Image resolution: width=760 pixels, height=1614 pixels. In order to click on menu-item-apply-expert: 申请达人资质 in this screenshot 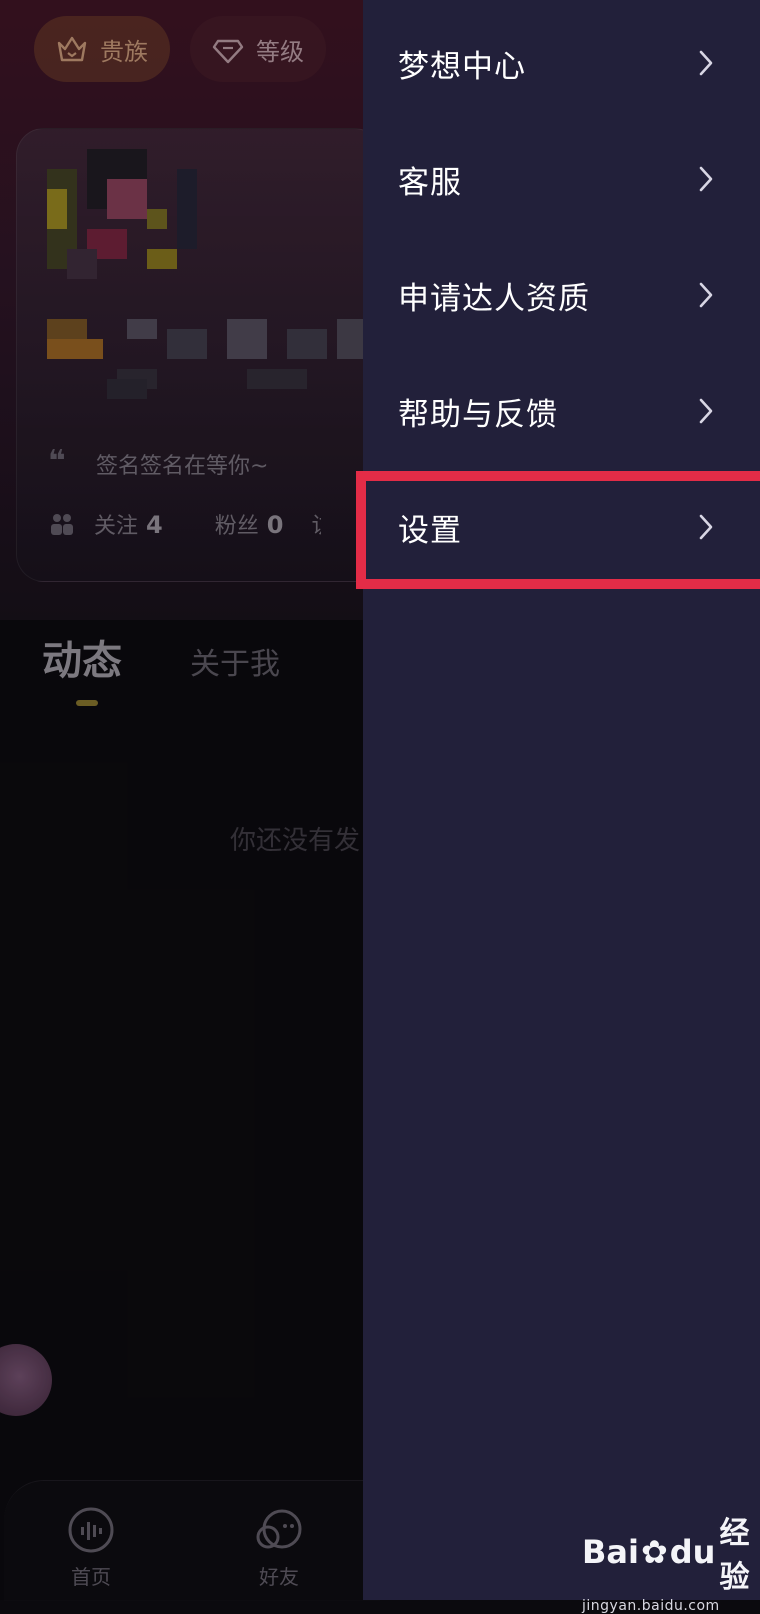, I will do `click(561, 295)`.